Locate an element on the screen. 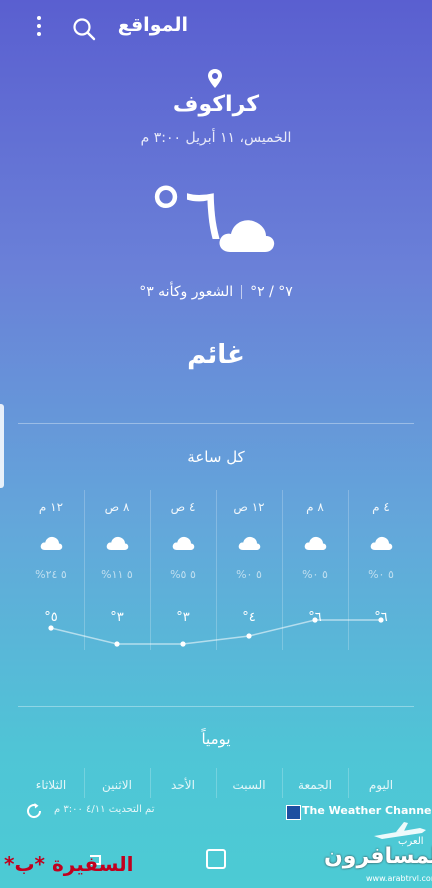  hour-label: ٤ م is located at coordinates (381, 507).